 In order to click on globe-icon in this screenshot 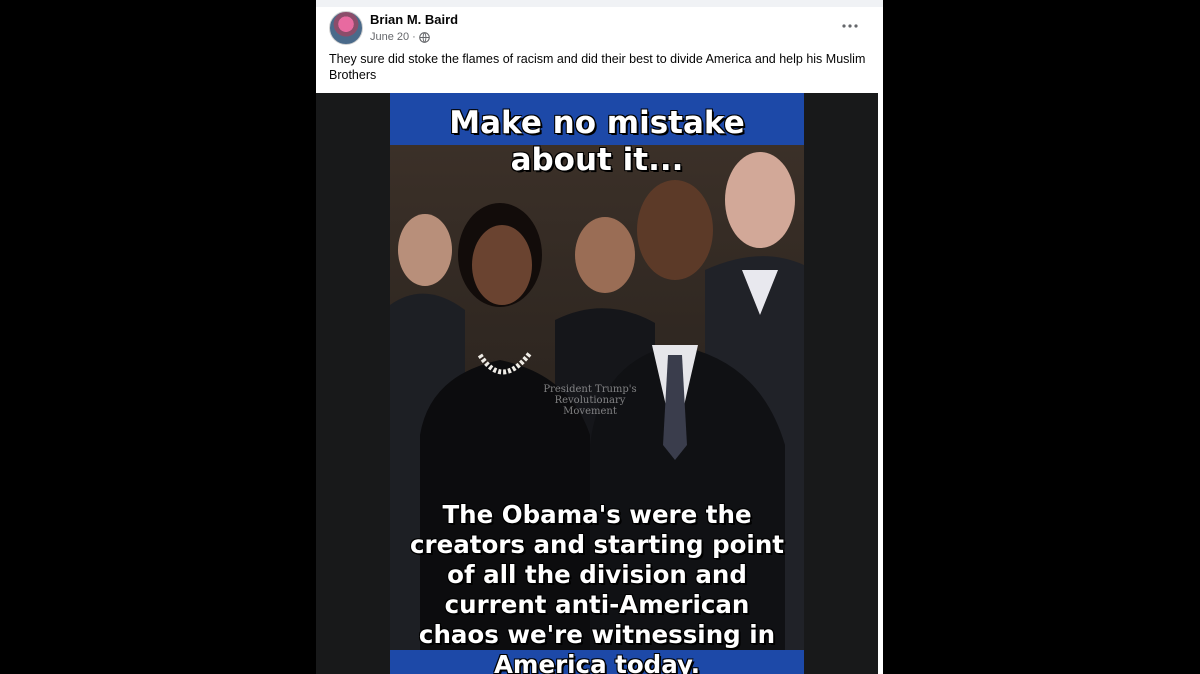, I will do `click(424, 37)`.